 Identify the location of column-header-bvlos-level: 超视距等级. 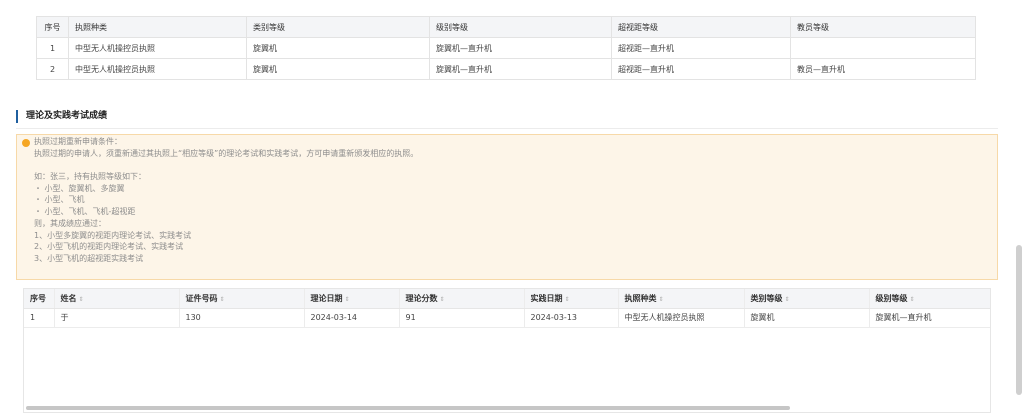
(701, 27).